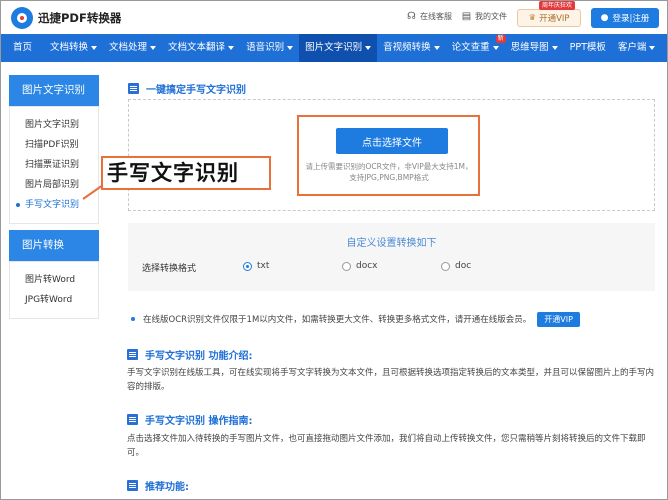 This screenshot has width=668, height=500. What do you see at coordinates (456, 266) in the screenshot?
I see `format-radio-doc: doc` at bounding box center [456, 266].